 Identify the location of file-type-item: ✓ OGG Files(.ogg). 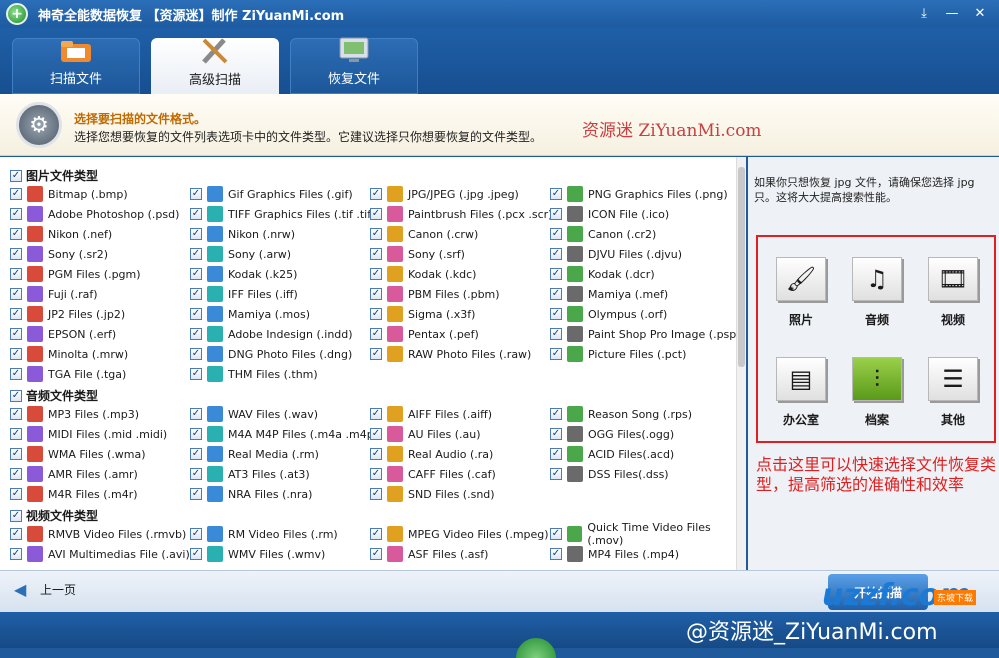
(612, 434).